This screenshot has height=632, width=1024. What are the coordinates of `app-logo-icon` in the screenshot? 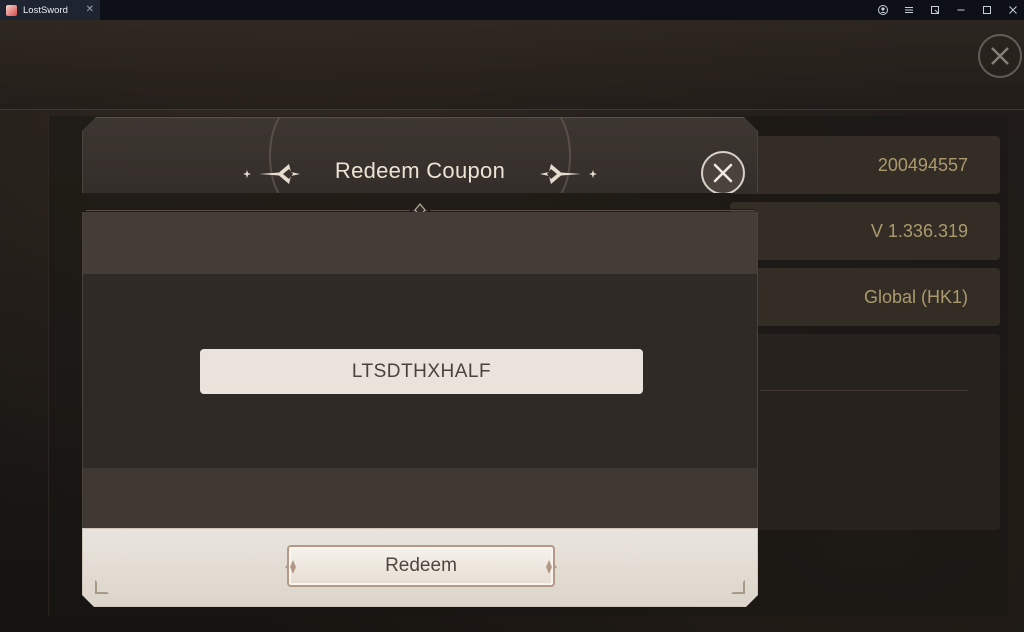 It's located at (11, 10).